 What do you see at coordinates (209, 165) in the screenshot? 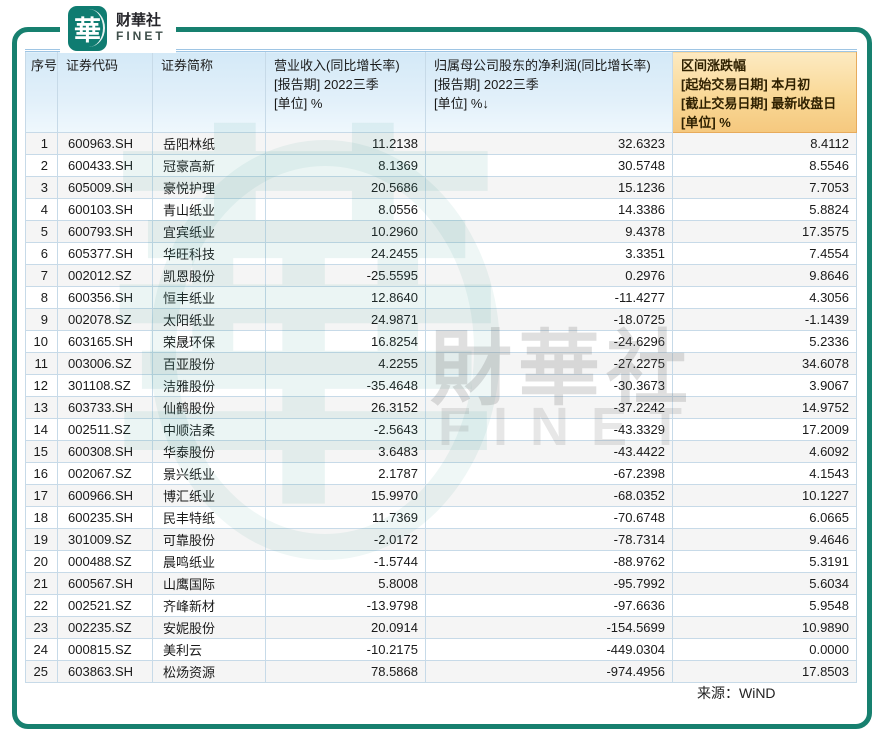
I see `security-name-cell: 冠豪高新` at bounding box center [209, 165].